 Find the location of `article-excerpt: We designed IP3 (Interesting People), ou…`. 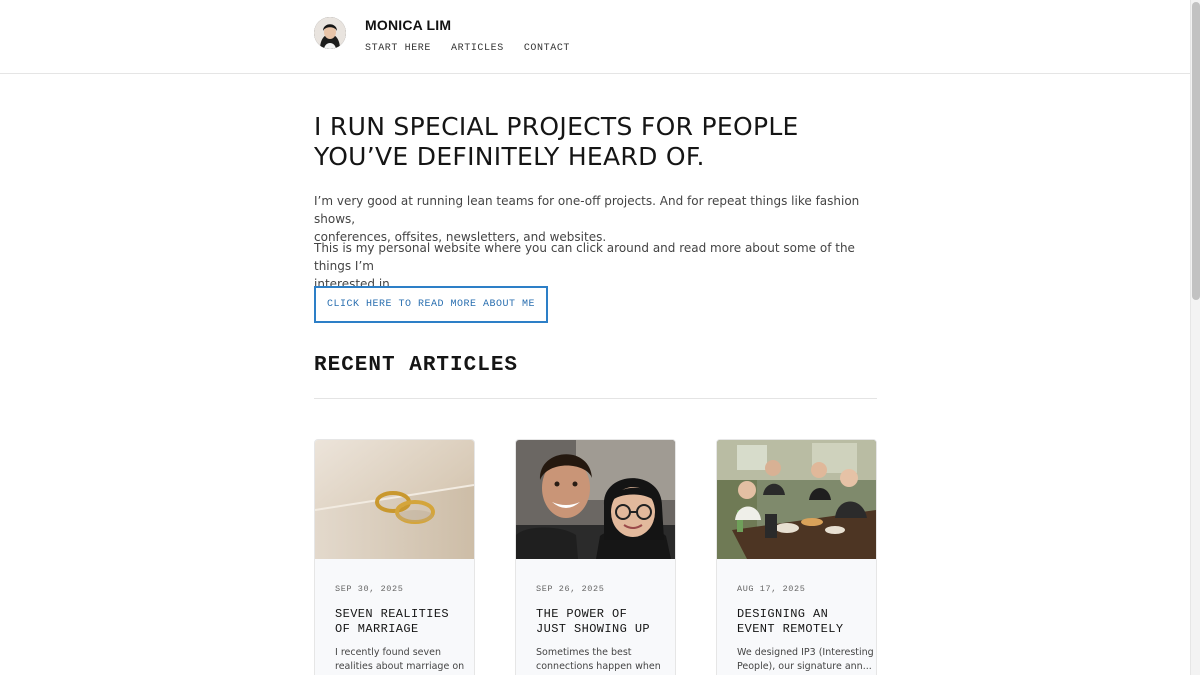

article-excerpt: We designed IP3 (Interesting People), ou… is located at coordinates (805, 660).